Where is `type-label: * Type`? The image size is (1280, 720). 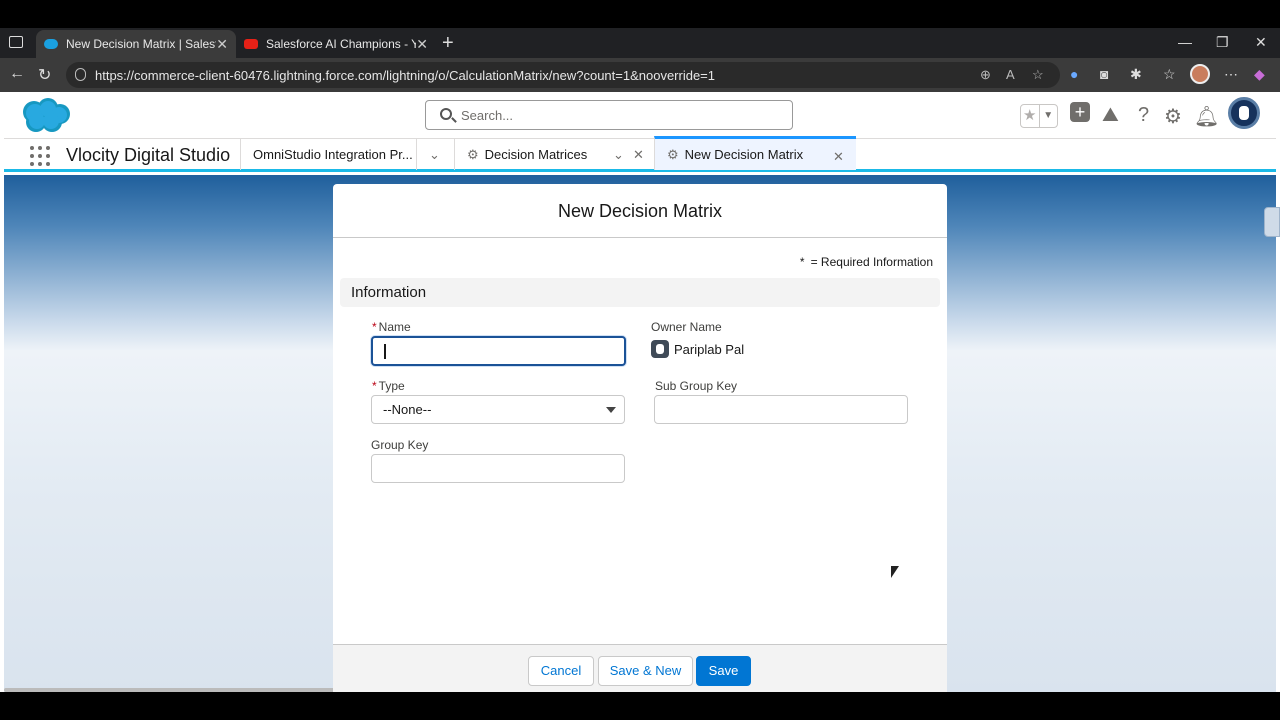
type-label: * Type is located at coordinates (388, 386).